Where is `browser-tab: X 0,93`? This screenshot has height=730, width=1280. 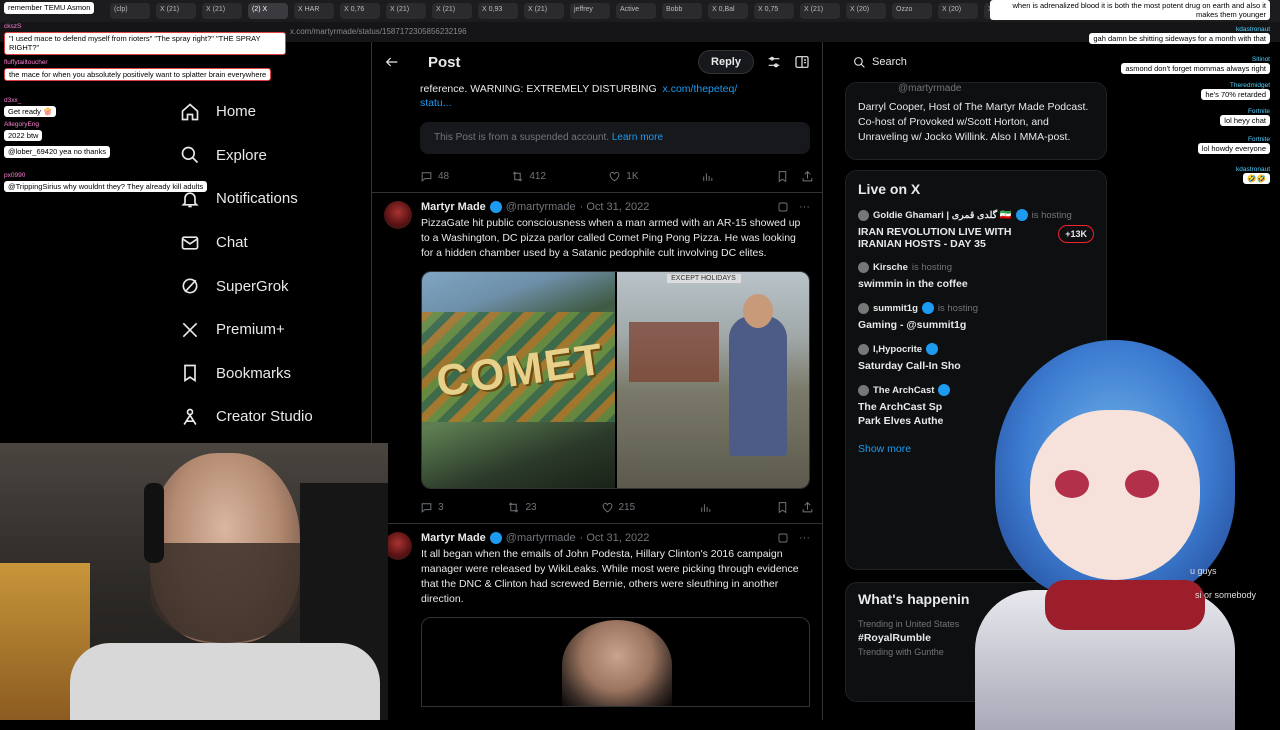
browser-tab: X 0,93 is located at coordinates (498, 11).